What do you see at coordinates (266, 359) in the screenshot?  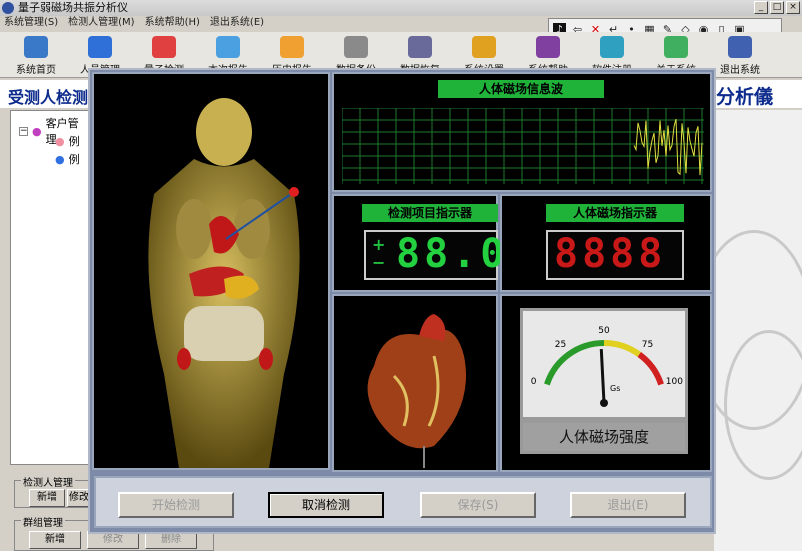 I see `kidney-right` at bounding box center [266, 359].